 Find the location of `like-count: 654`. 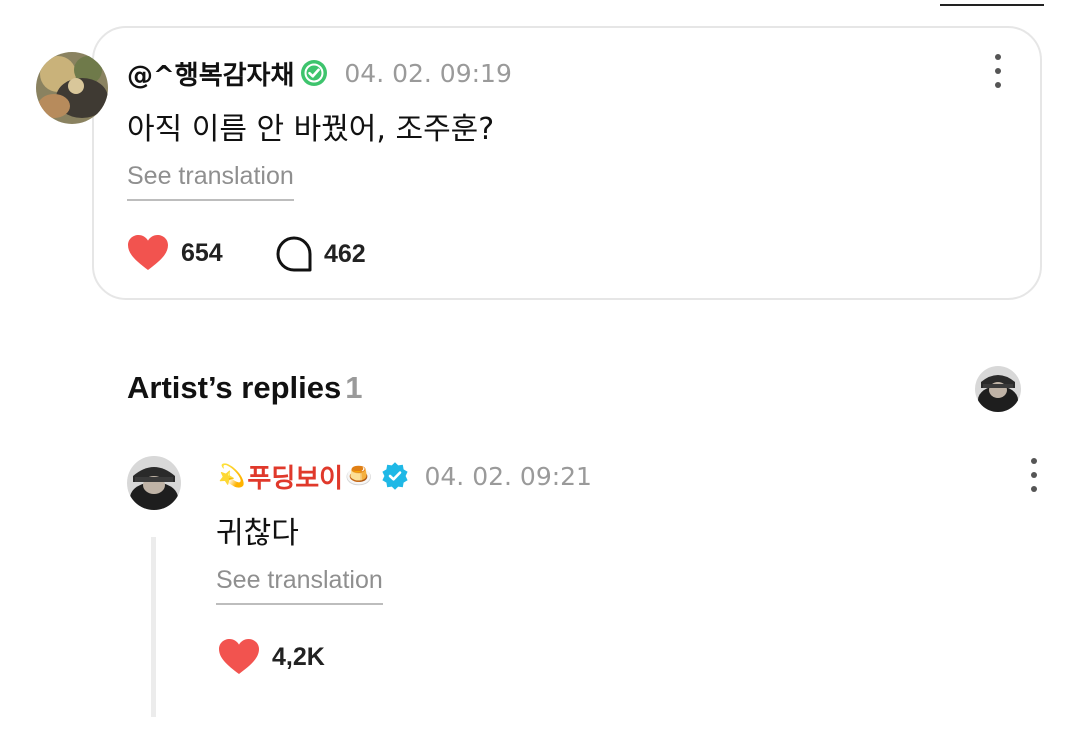

like-count: 654 is located at coordinates (202, 252).